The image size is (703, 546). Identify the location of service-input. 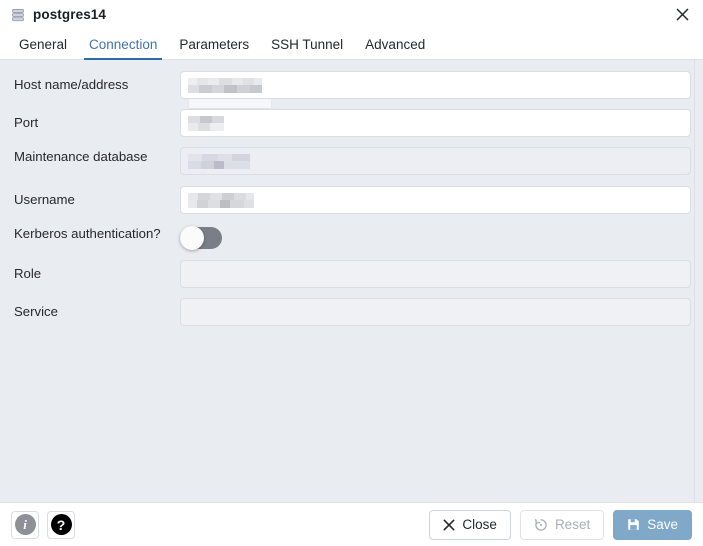
(435, 312).